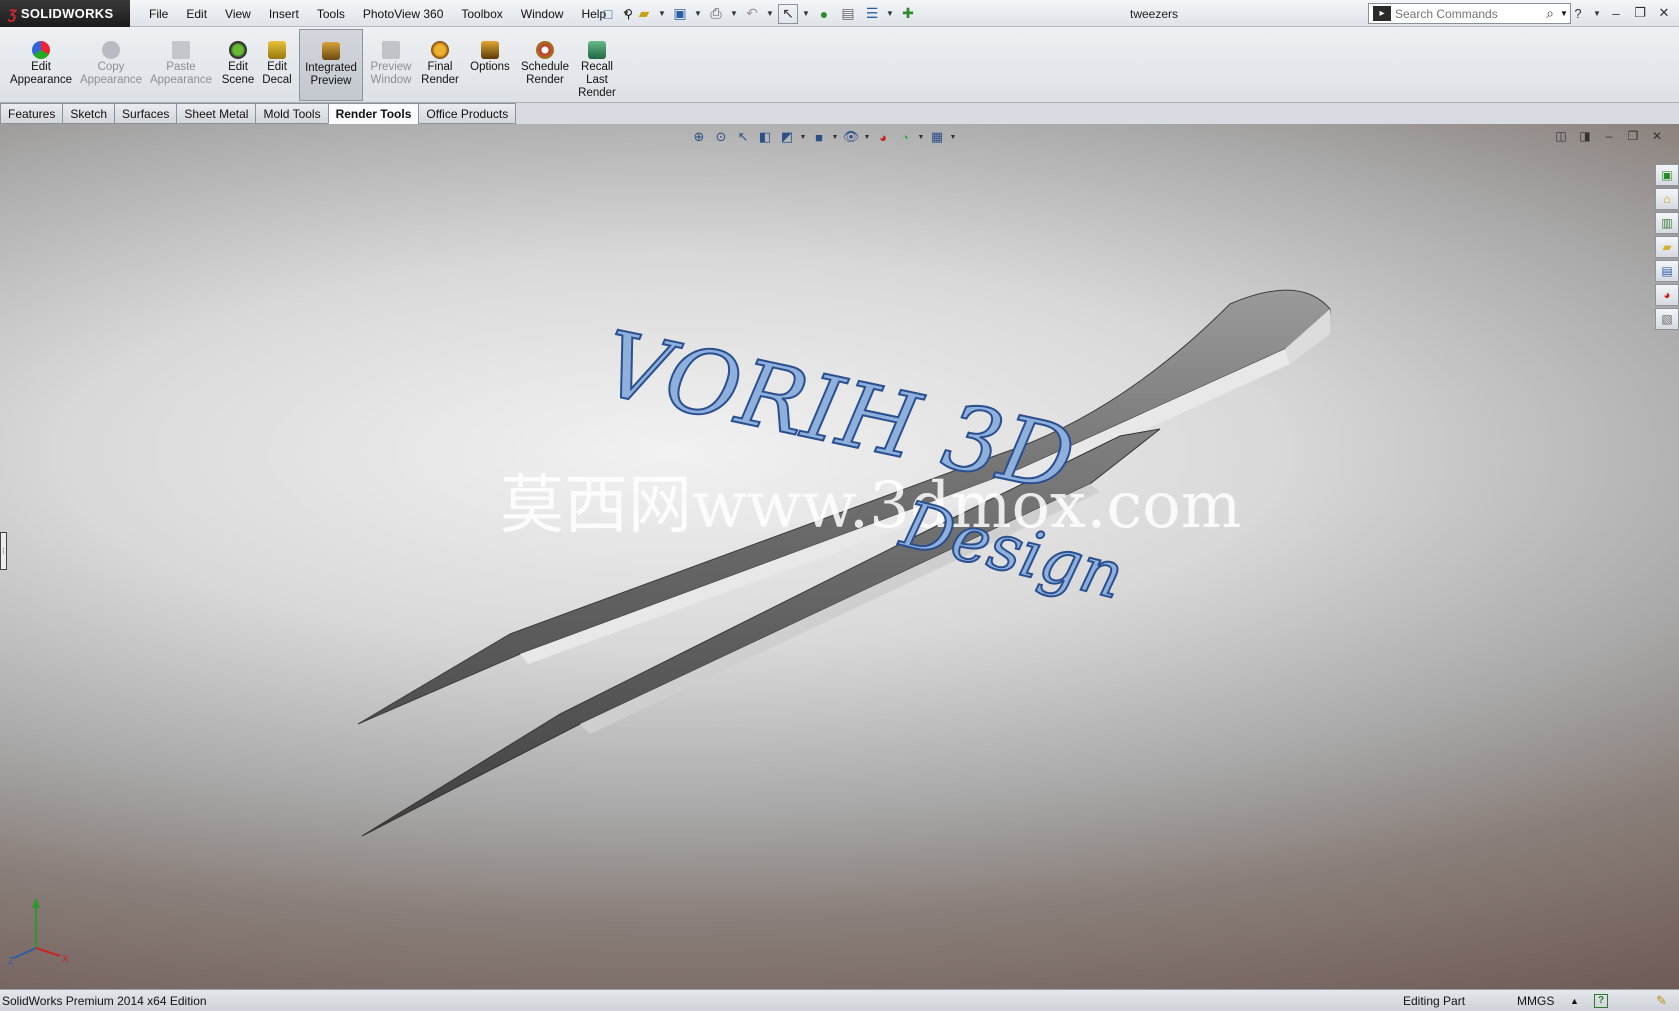 The width and height of the screenshot is (1679, 1011). What do you see at coordinates (1597, 13) in the screenshot?
I see `help-dropdown-icon: ▼` at bounding box center [1597, 13].